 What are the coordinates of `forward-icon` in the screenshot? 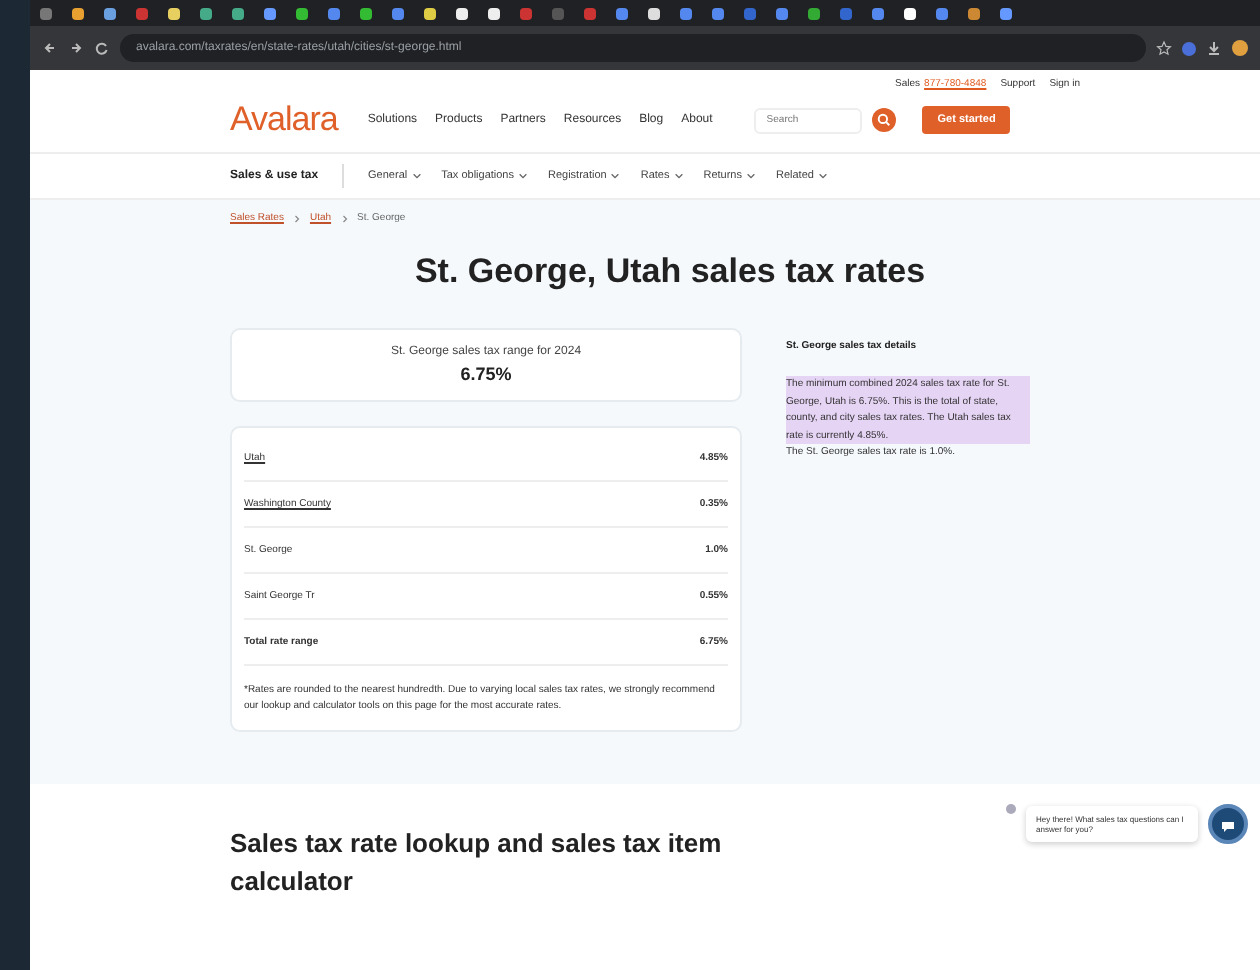 It's located at (76, 48).